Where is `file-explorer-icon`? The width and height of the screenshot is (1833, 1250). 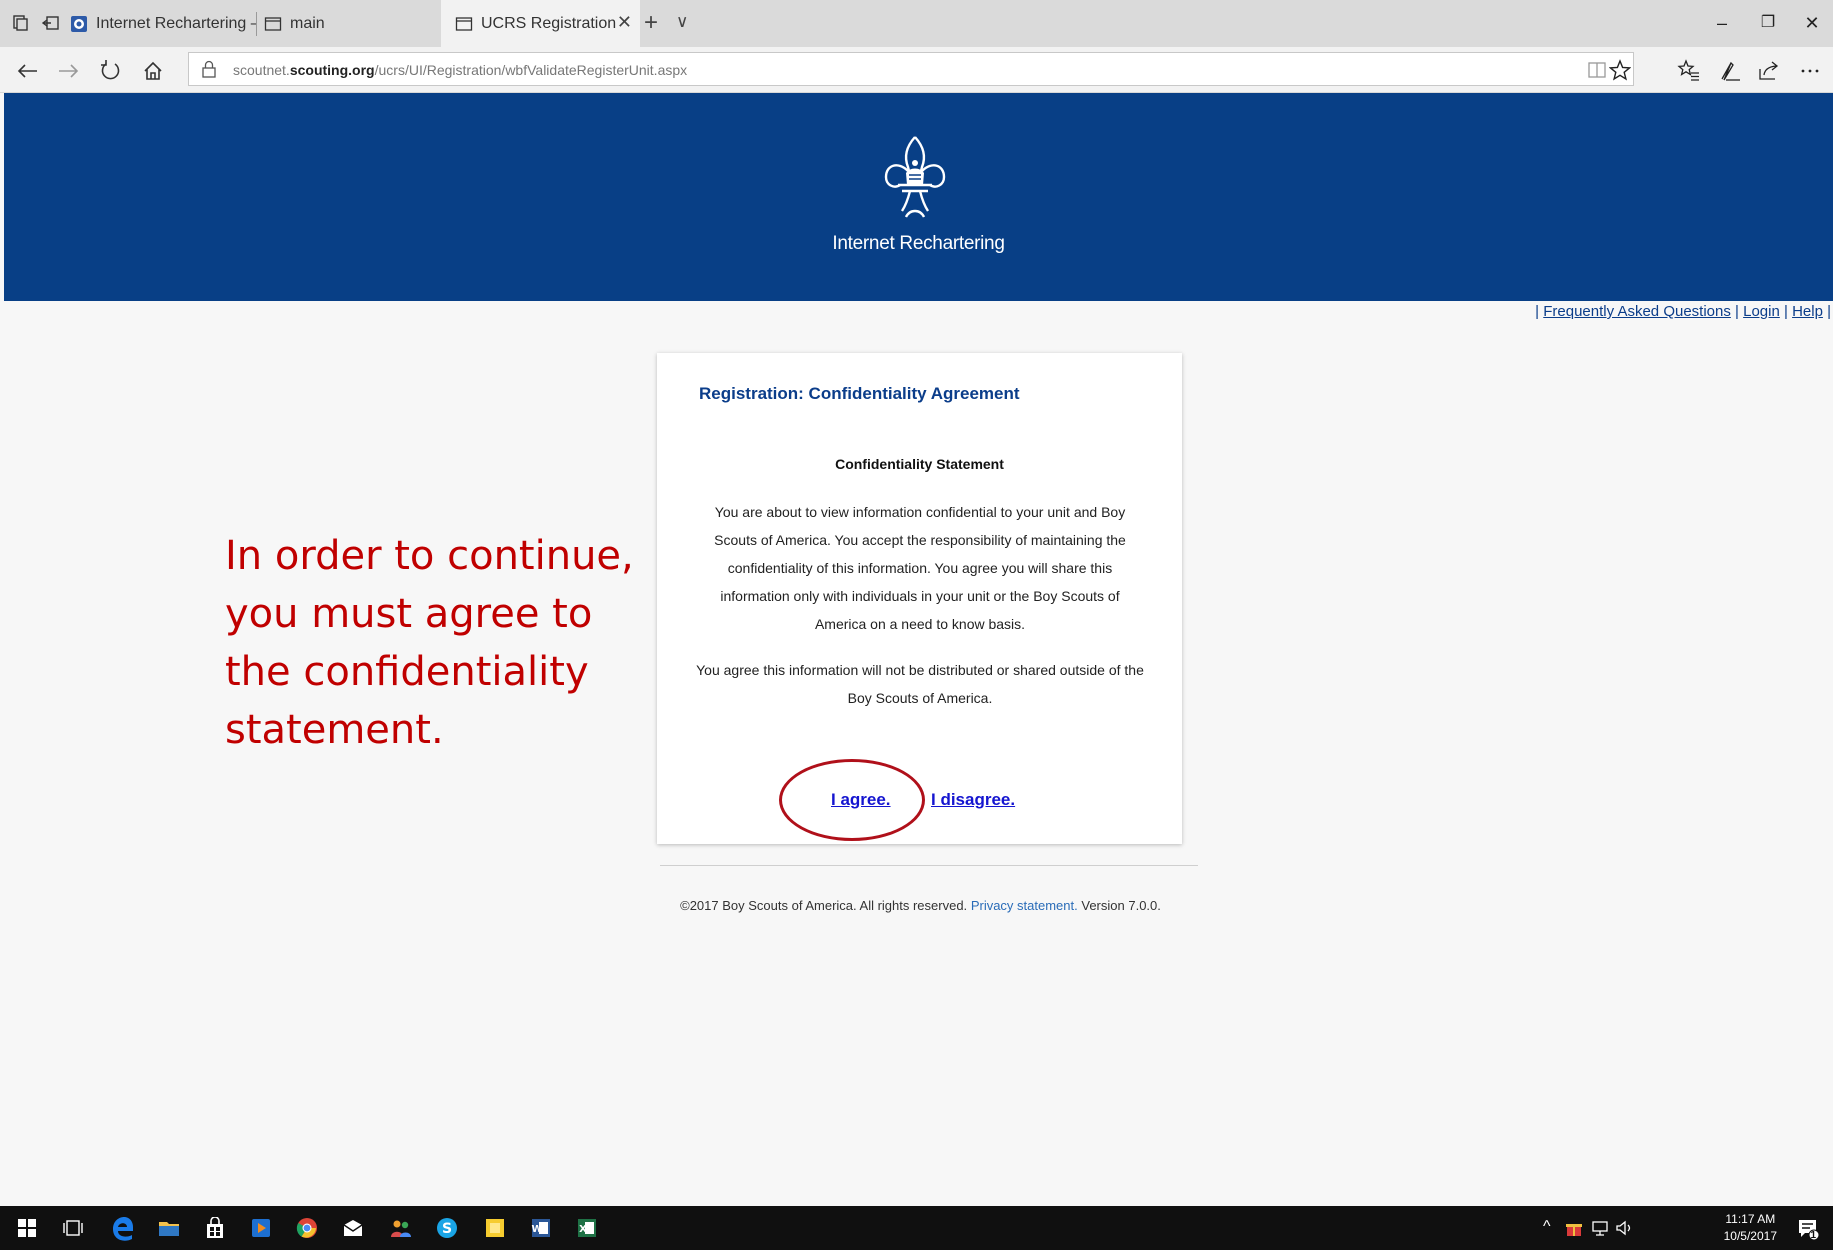 file-explorer-icon is located at coordinates (169, 1228).